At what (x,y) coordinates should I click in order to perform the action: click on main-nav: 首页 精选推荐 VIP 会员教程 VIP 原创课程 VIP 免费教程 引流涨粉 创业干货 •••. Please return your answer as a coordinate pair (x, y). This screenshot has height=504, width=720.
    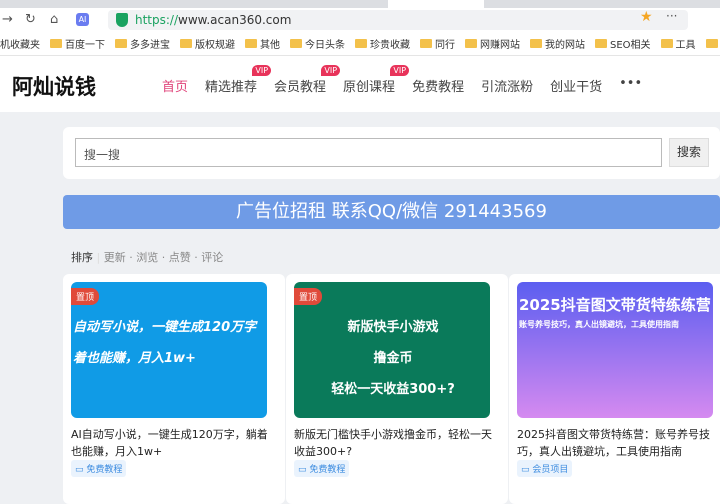
    Looking at the image, I should click on (410, 80).